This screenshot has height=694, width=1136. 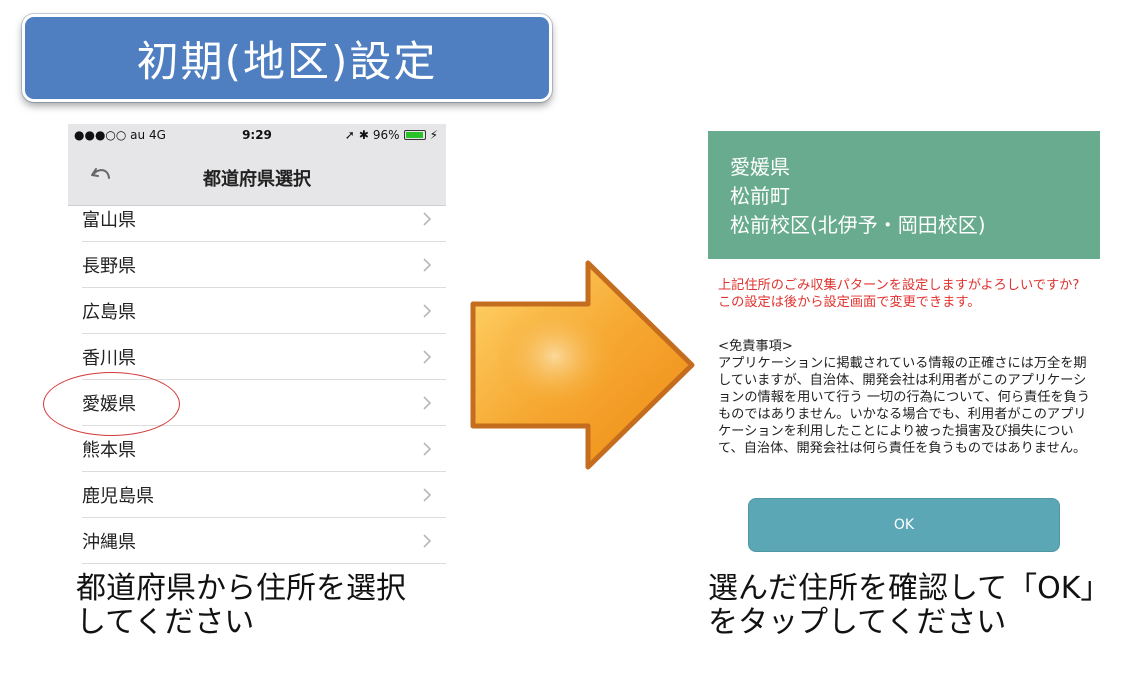 I want to click on battery-percent: 96%, so click(x=386, y=135).